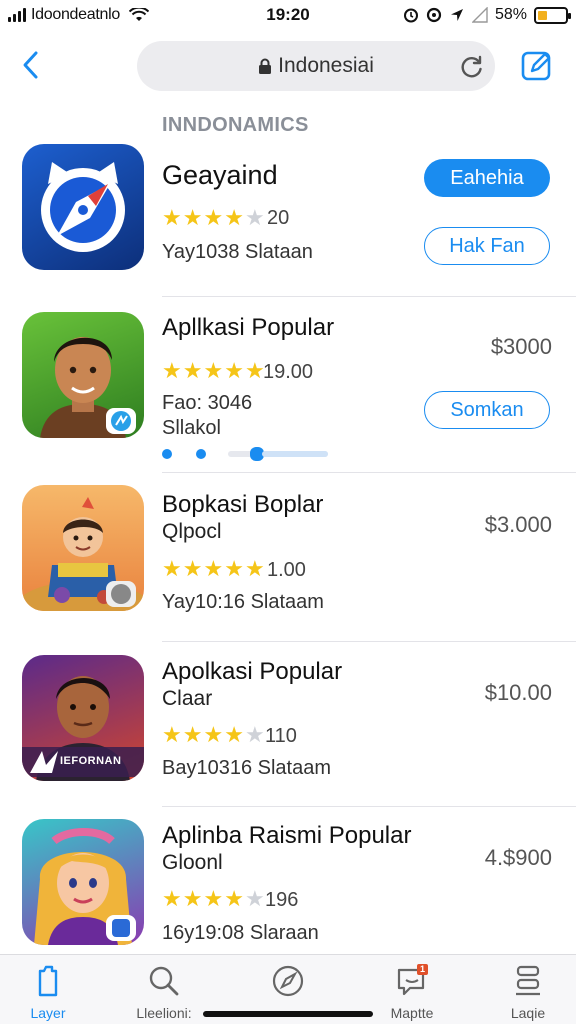  I want to click on status-bar: Idoondeatnlo 19:20 58%, so click(288, 15).